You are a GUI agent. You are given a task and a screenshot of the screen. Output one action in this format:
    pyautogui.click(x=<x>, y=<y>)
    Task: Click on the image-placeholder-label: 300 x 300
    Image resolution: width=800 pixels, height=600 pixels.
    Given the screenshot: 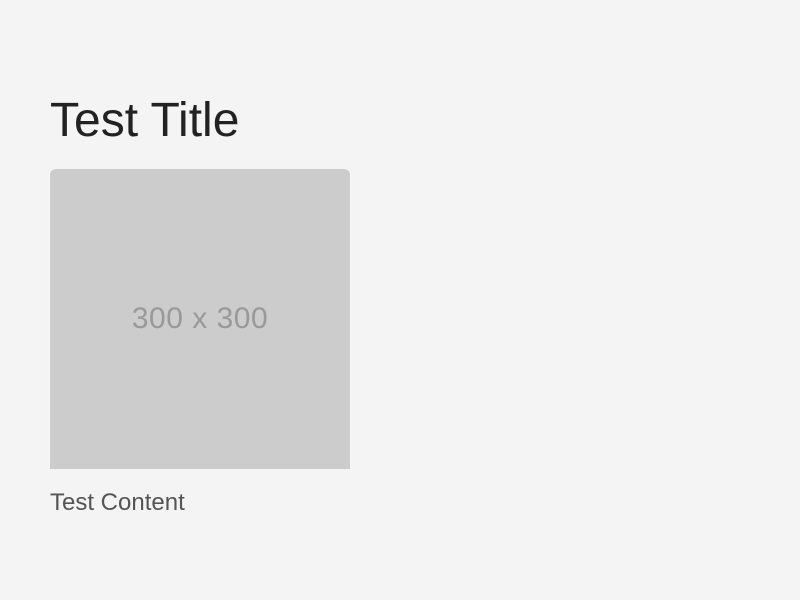 What is the action you would take?
    pyautogui.click(x=200, y=318)
    